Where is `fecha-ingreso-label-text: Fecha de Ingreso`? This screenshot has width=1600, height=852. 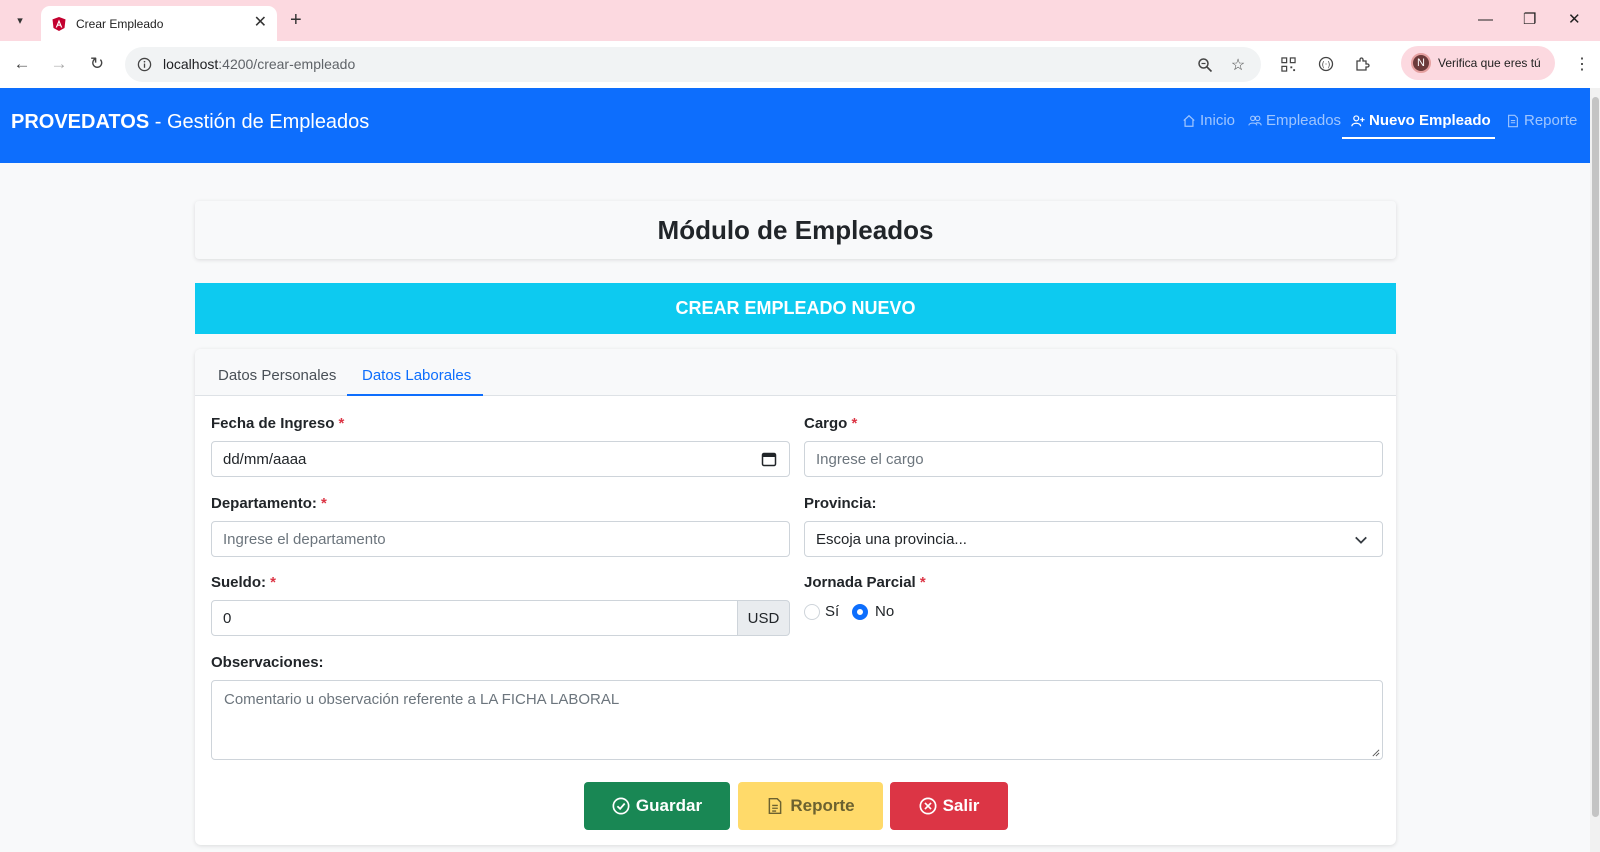 fecha-ingreso-label-text: Fecha de Ingreso is located at coordinates (273, 423).